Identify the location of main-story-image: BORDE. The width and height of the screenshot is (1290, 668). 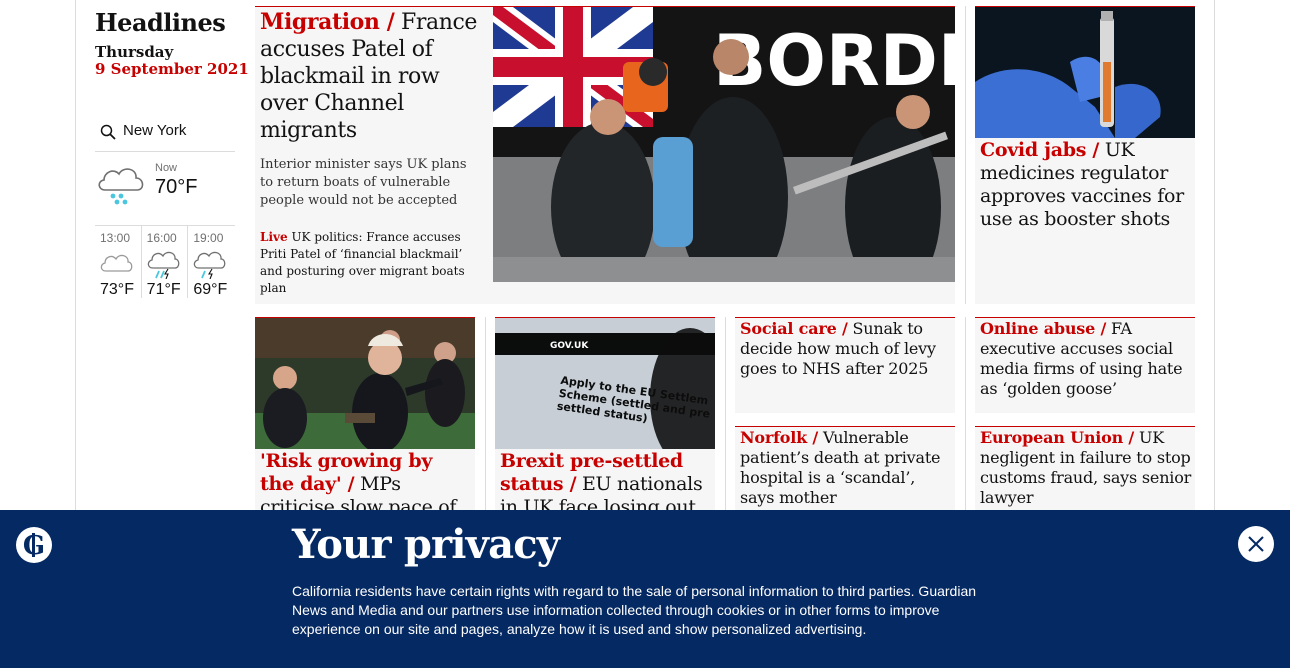
(724, 144).